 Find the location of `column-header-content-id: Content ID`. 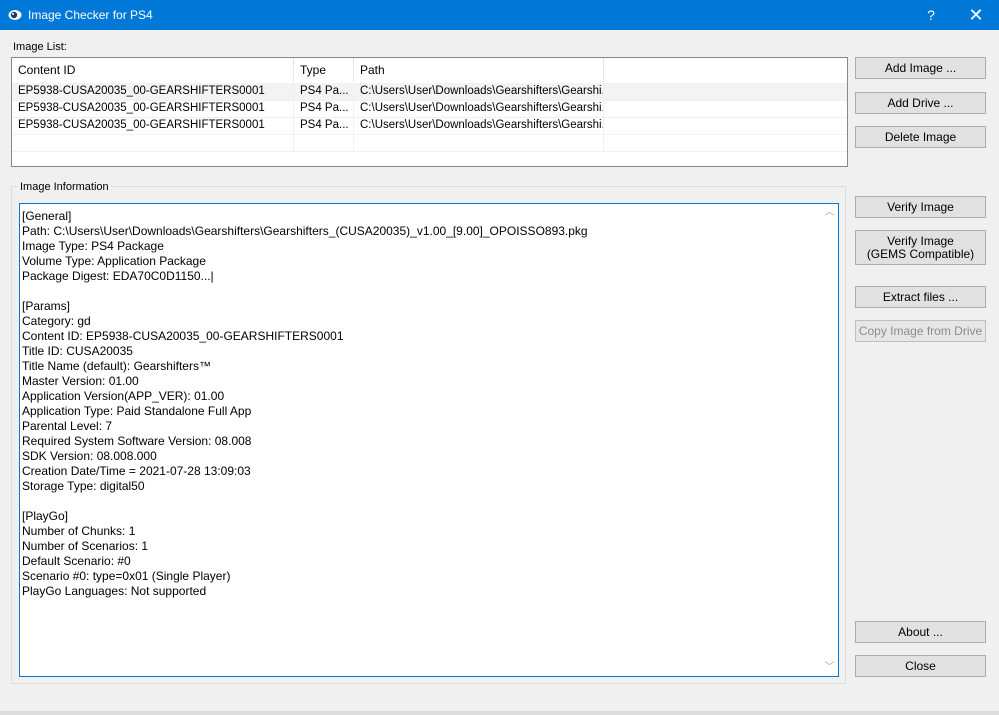

column-header-content-id: Content ID is located at coordinates (153, 70).